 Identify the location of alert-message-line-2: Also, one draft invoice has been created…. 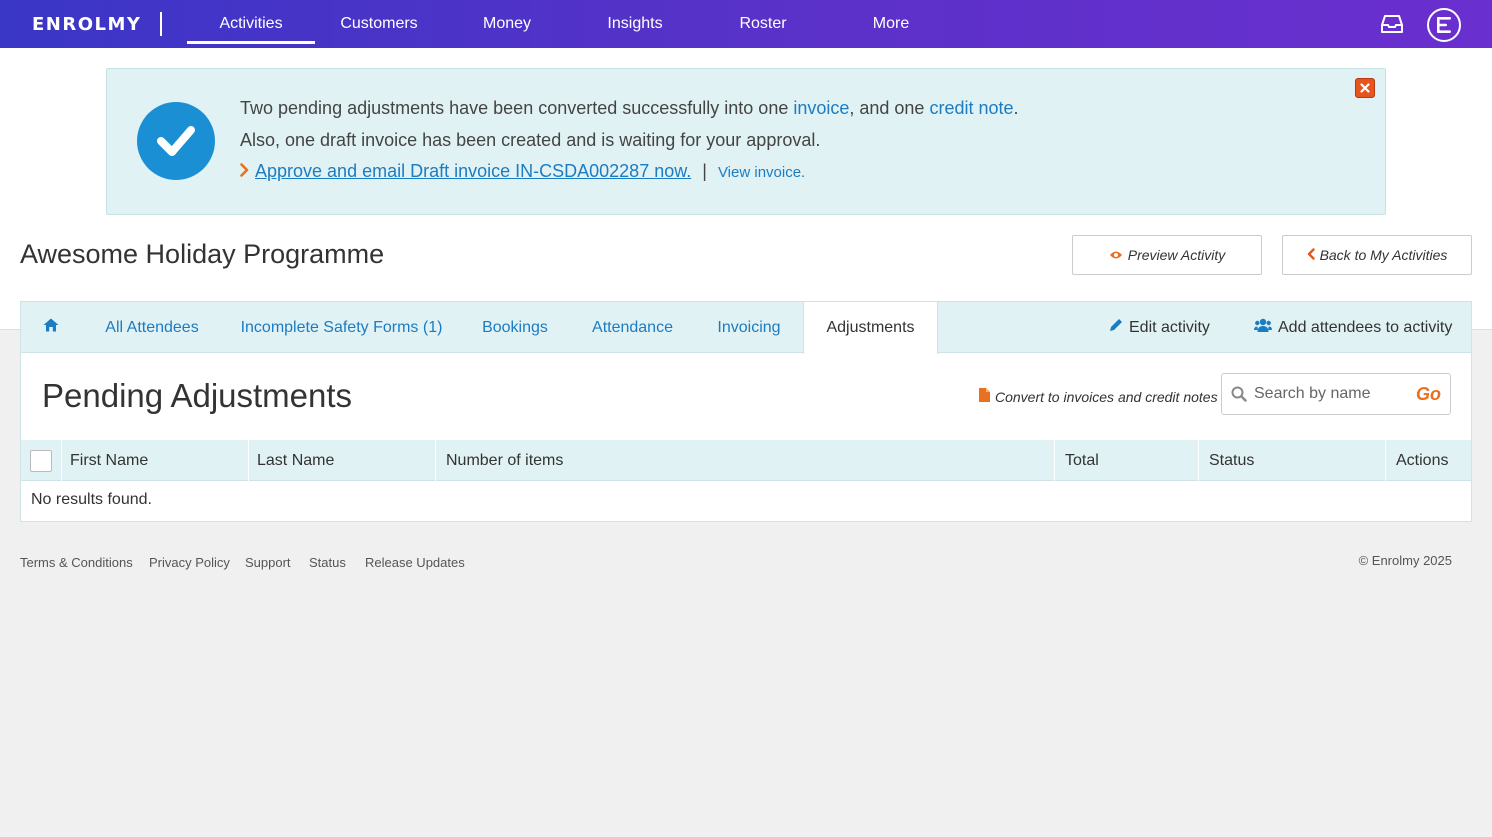
(530, 140).